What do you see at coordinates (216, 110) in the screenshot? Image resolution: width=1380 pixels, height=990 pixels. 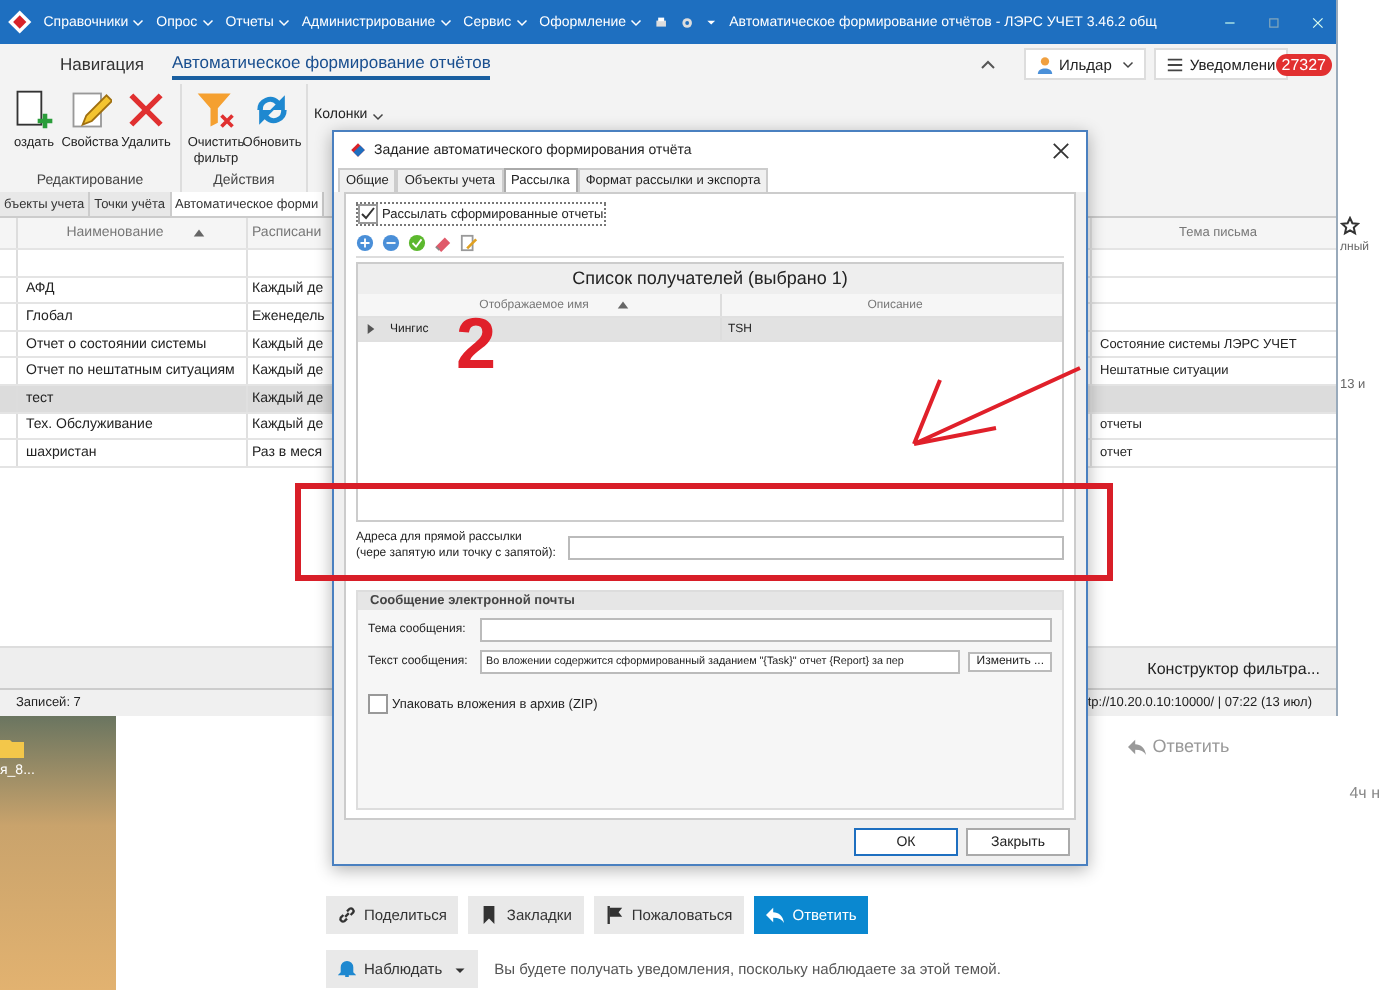 I see `clear-filter-icon` at bounding box center [216, 110].